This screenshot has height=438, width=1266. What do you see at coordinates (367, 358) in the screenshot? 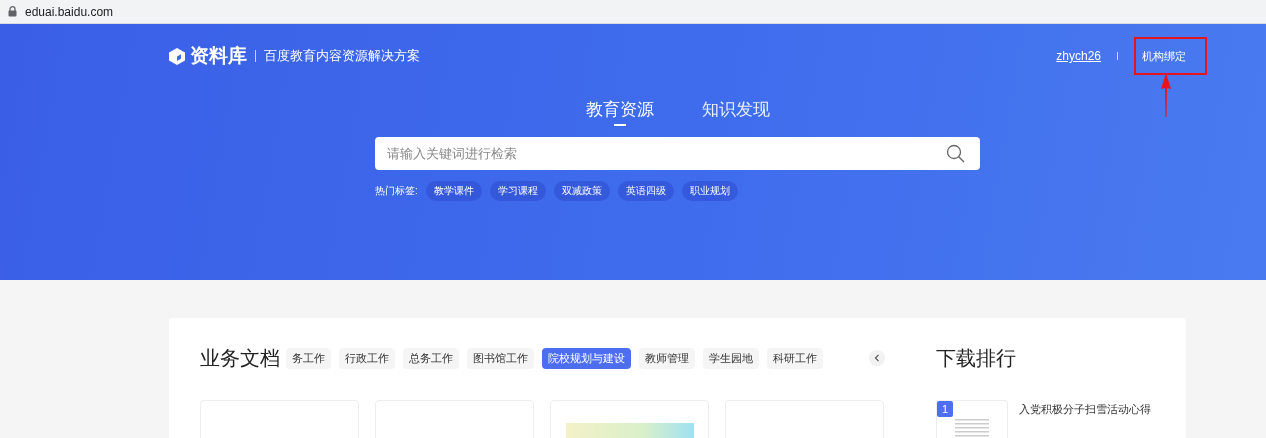
I see `category-tab: 行政工作` at bounding box center [367, 358].